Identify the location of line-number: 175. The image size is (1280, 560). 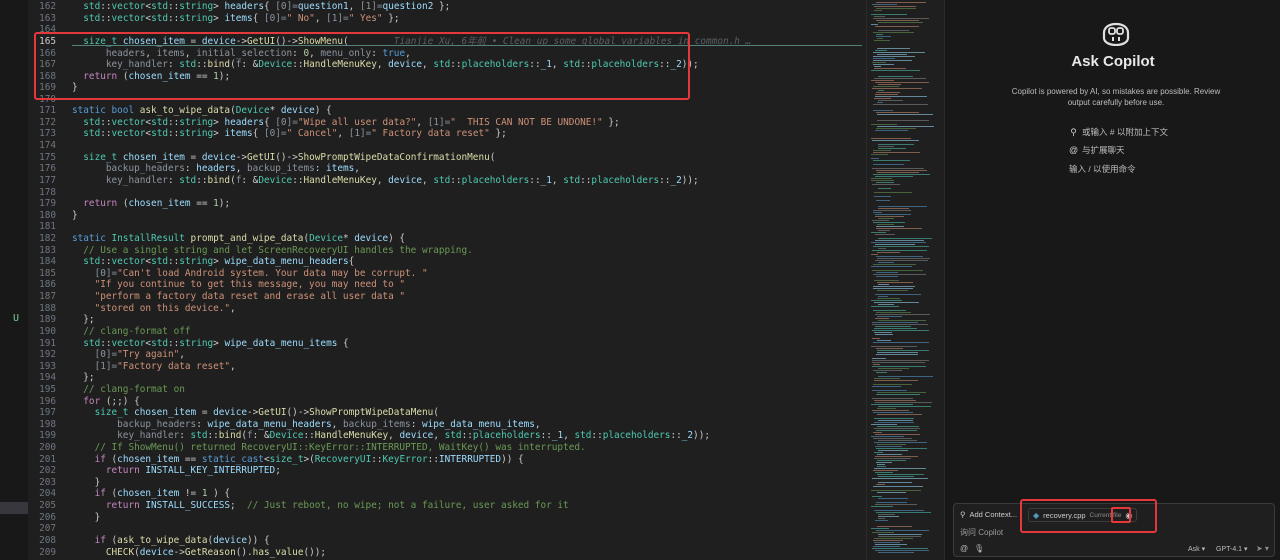
(47, 157).